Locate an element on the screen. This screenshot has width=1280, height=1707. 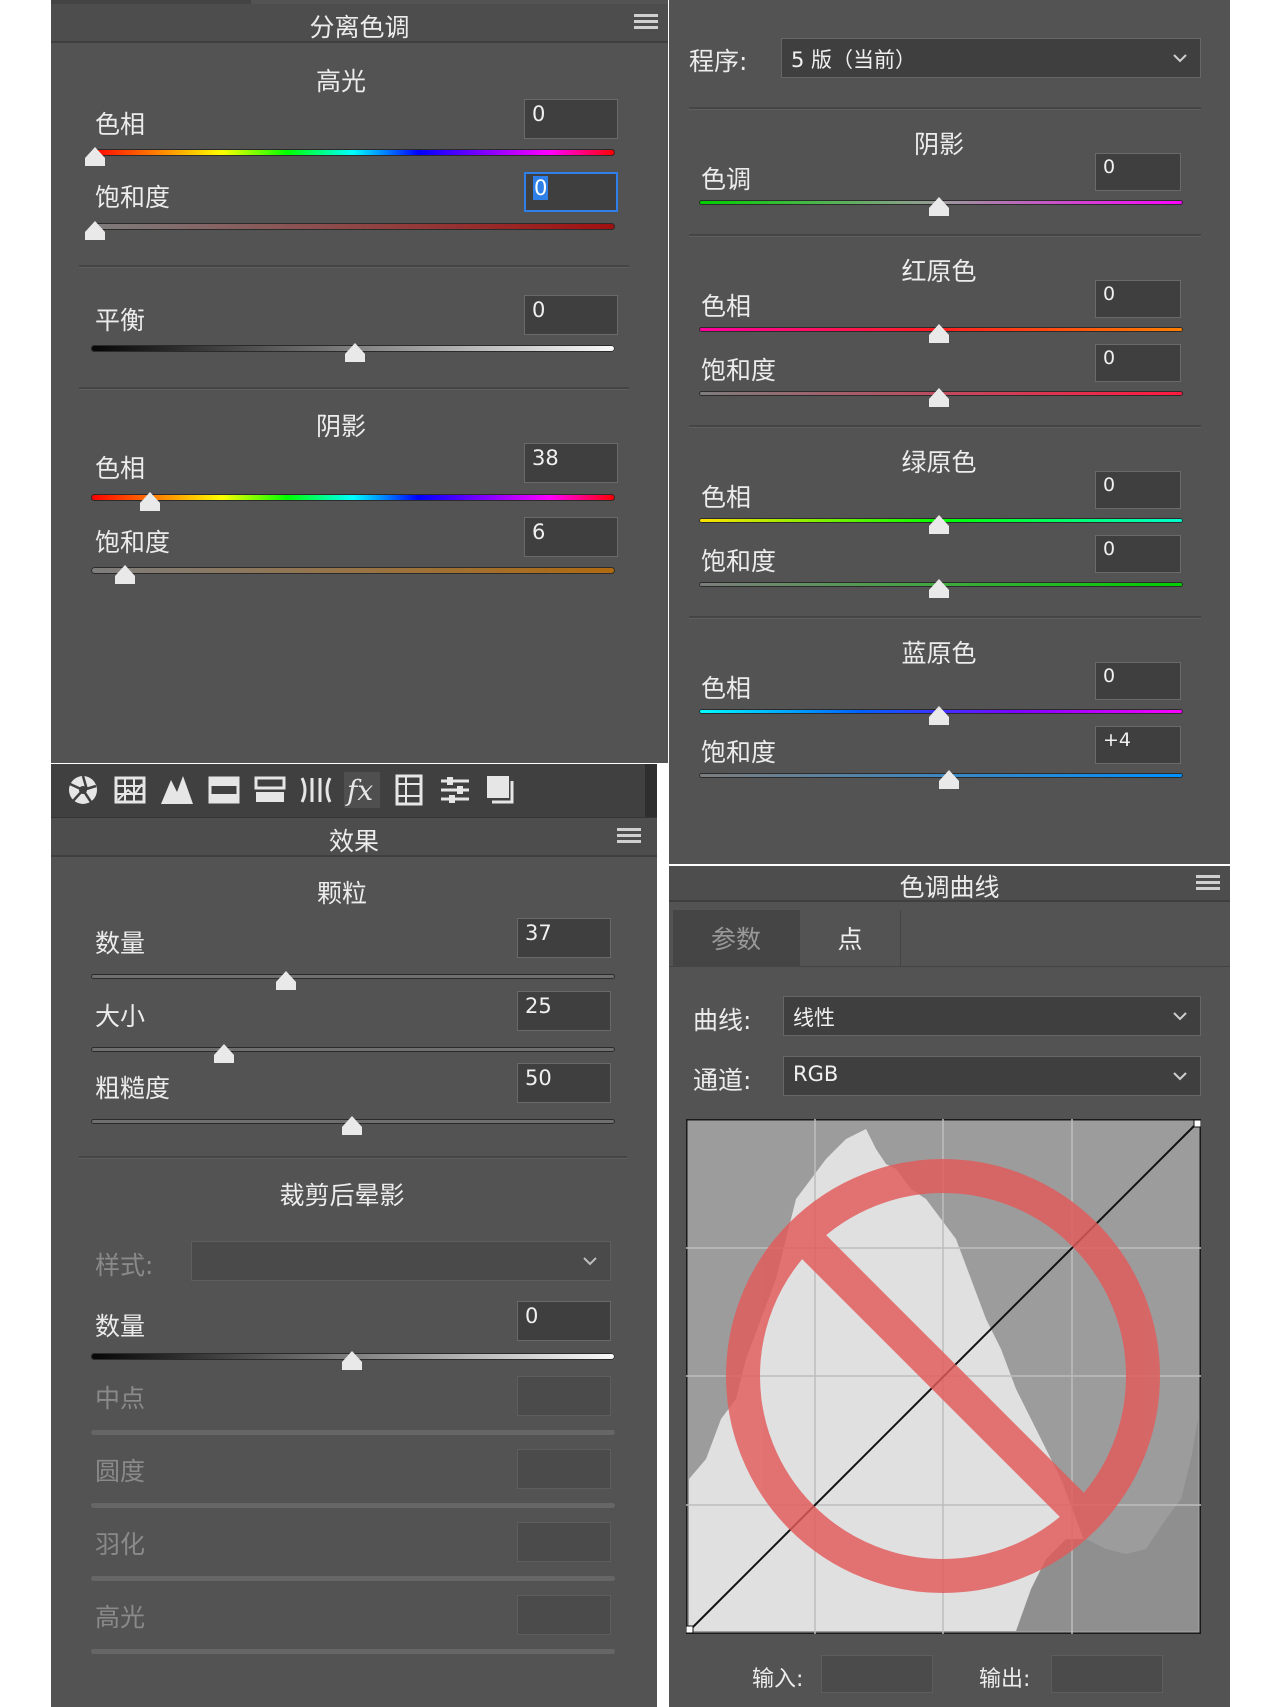
vignette-amount-value: 0 is located at coordinates (532, 1316).